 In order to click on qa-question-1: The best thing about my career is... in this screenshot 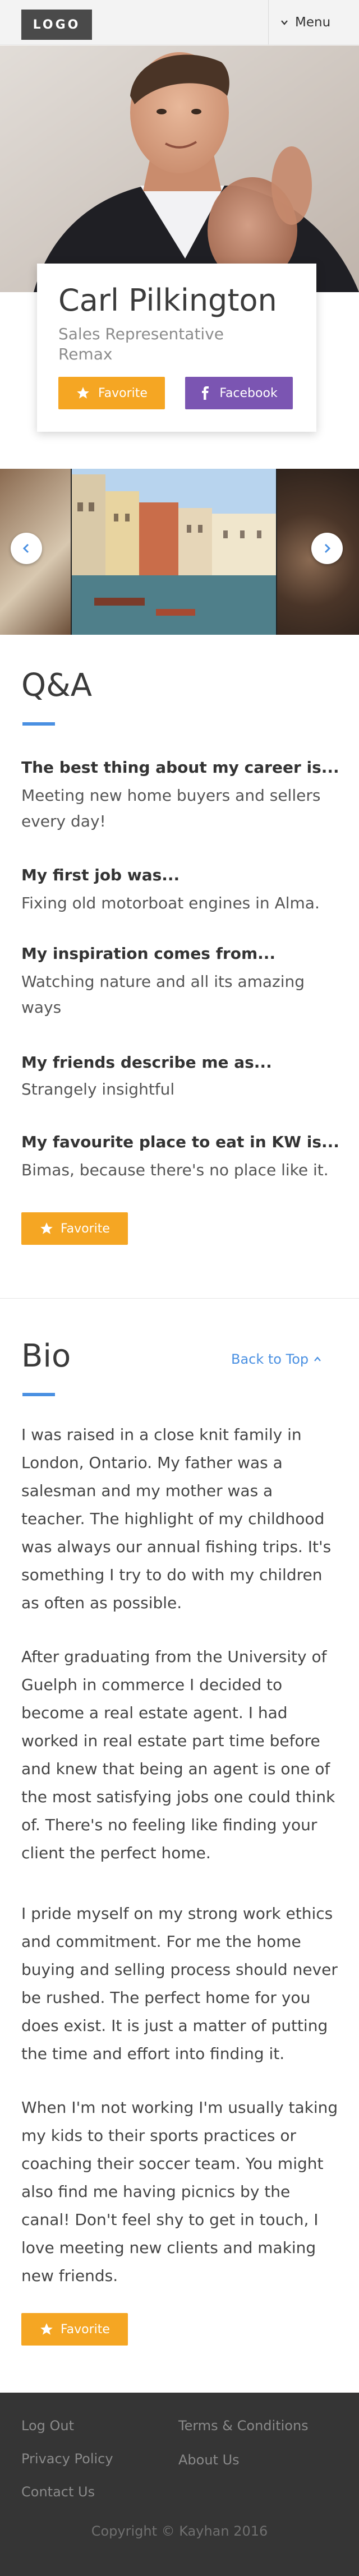, I will do `click(180, 768)`.